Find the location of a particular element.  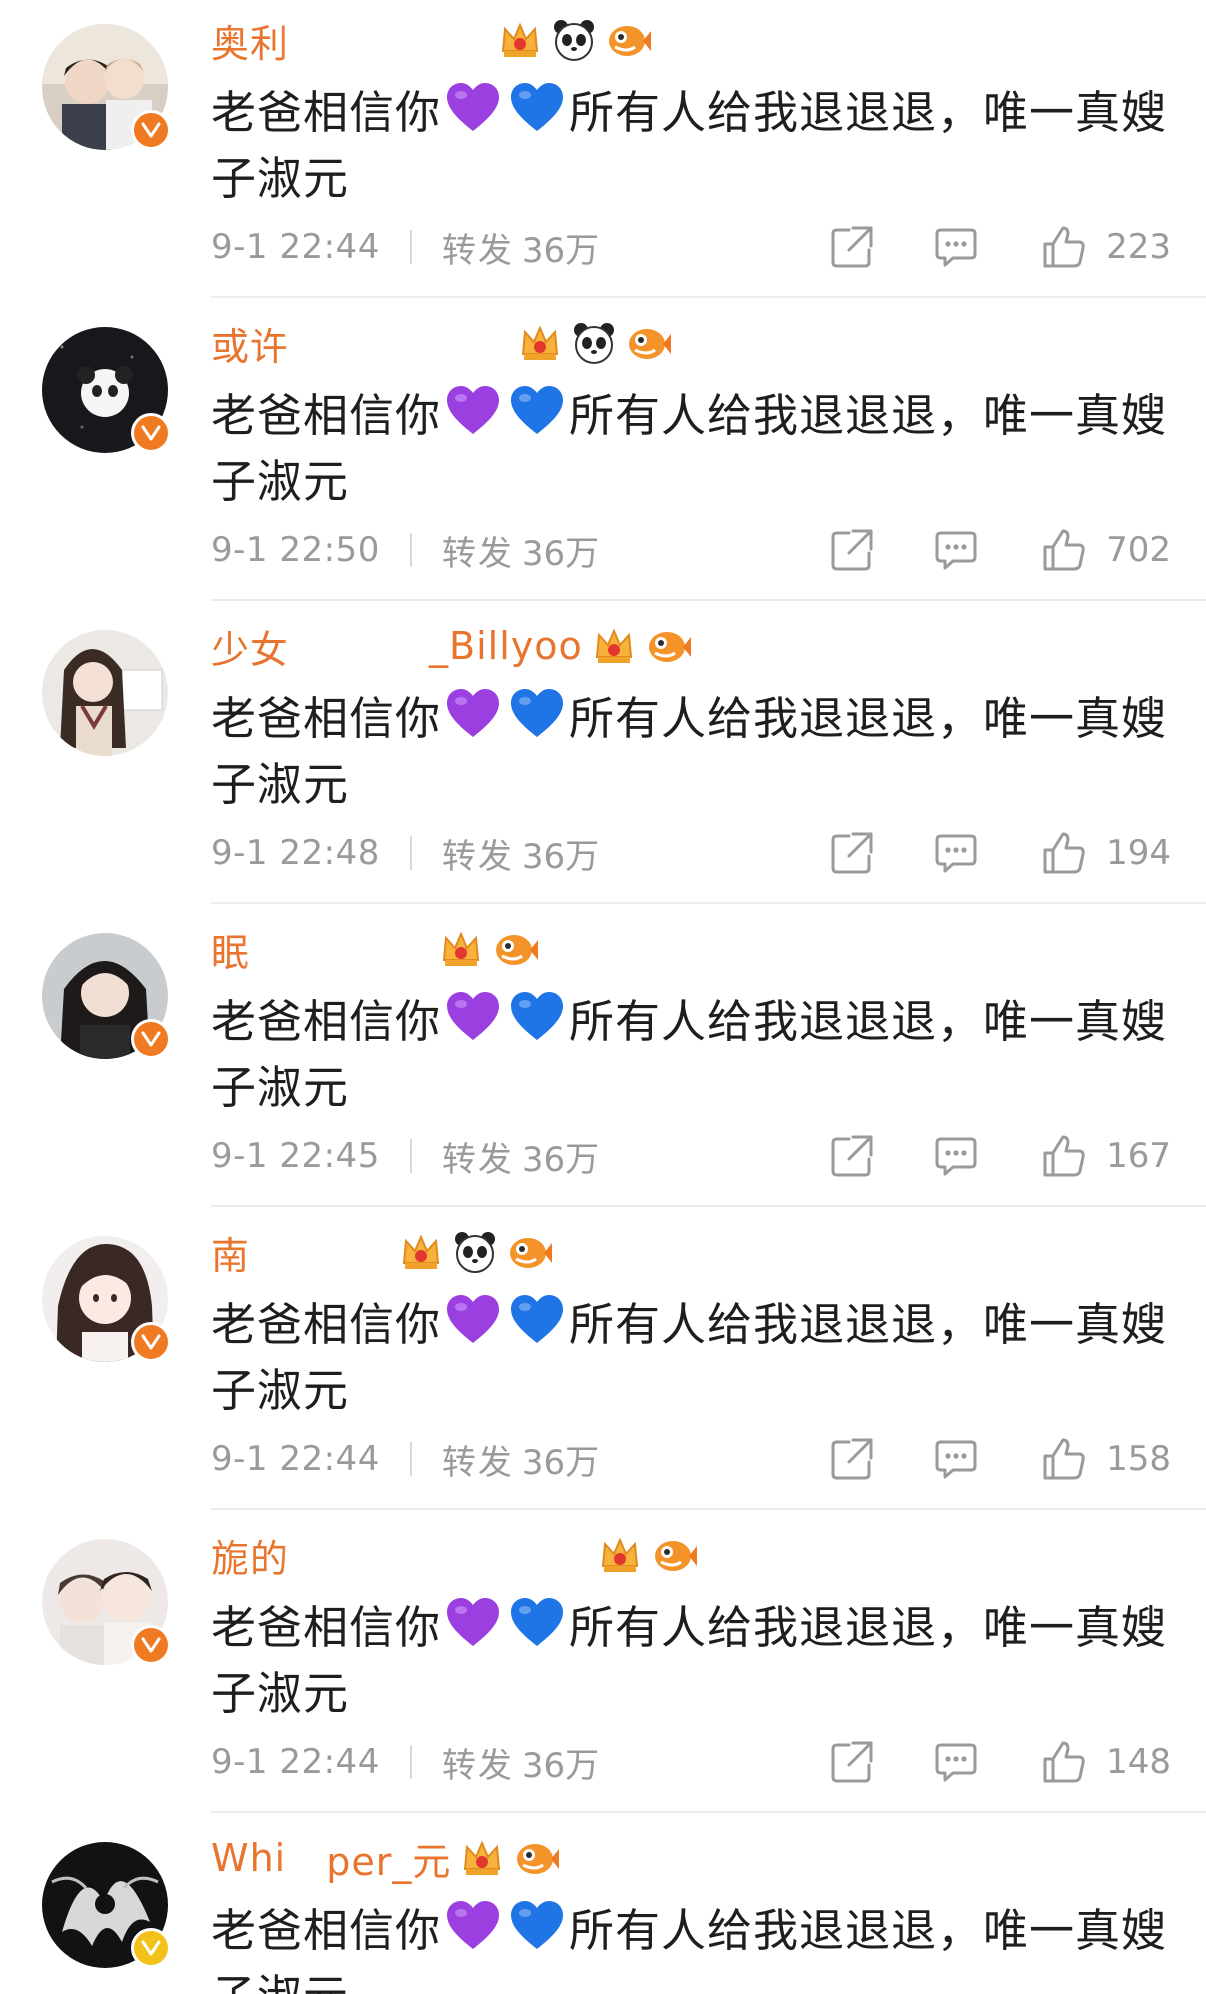

comment-meta: 9-1 22:44 转发 36万 223 is located at coordinates (691, 247).